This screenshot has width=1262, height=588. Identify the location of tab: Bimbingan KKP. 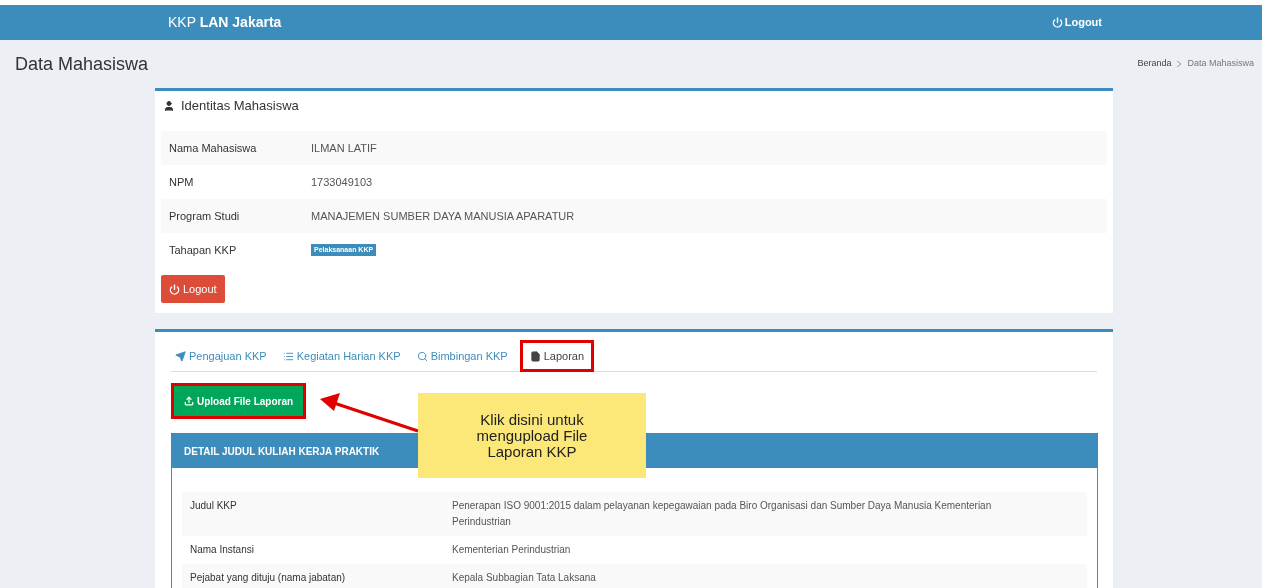
(462, 356).